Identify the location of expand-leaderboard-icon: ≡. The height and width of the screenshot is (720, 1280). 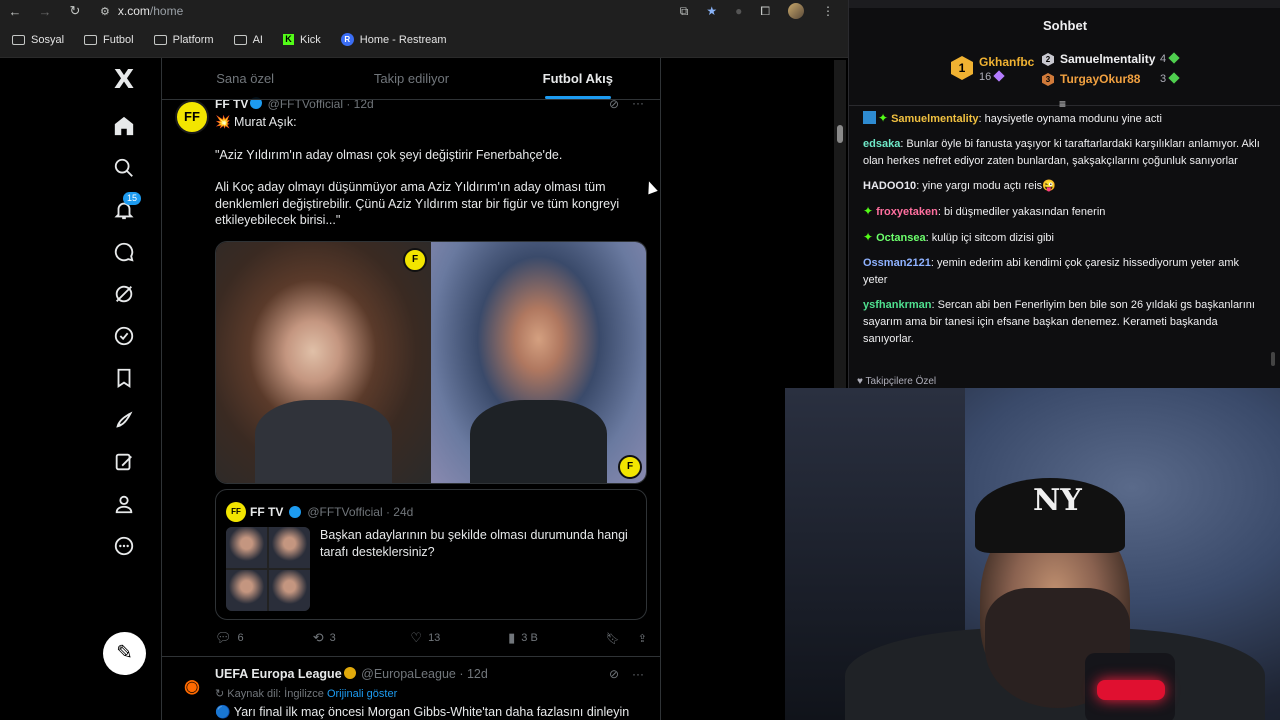
(1062, 104).